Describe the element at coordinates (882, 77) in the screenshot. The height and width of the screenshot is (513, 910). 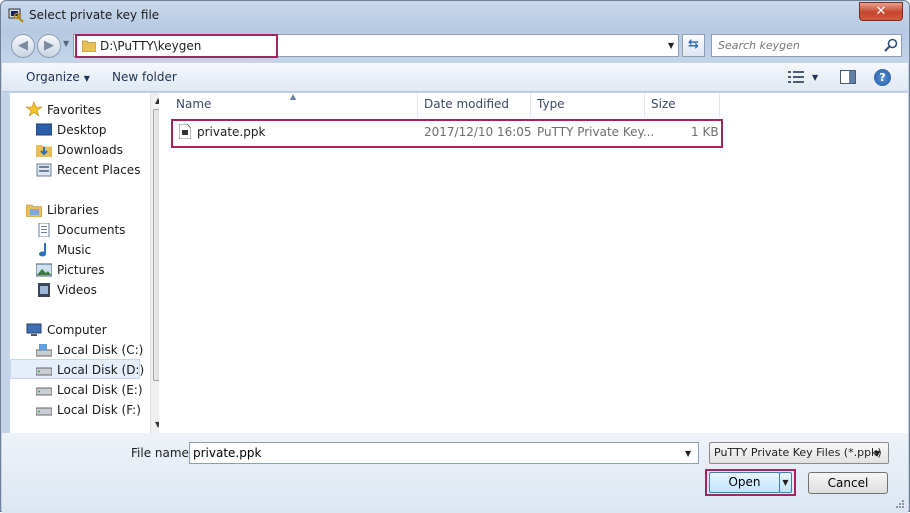
I see `help-icon: ?` at that location.